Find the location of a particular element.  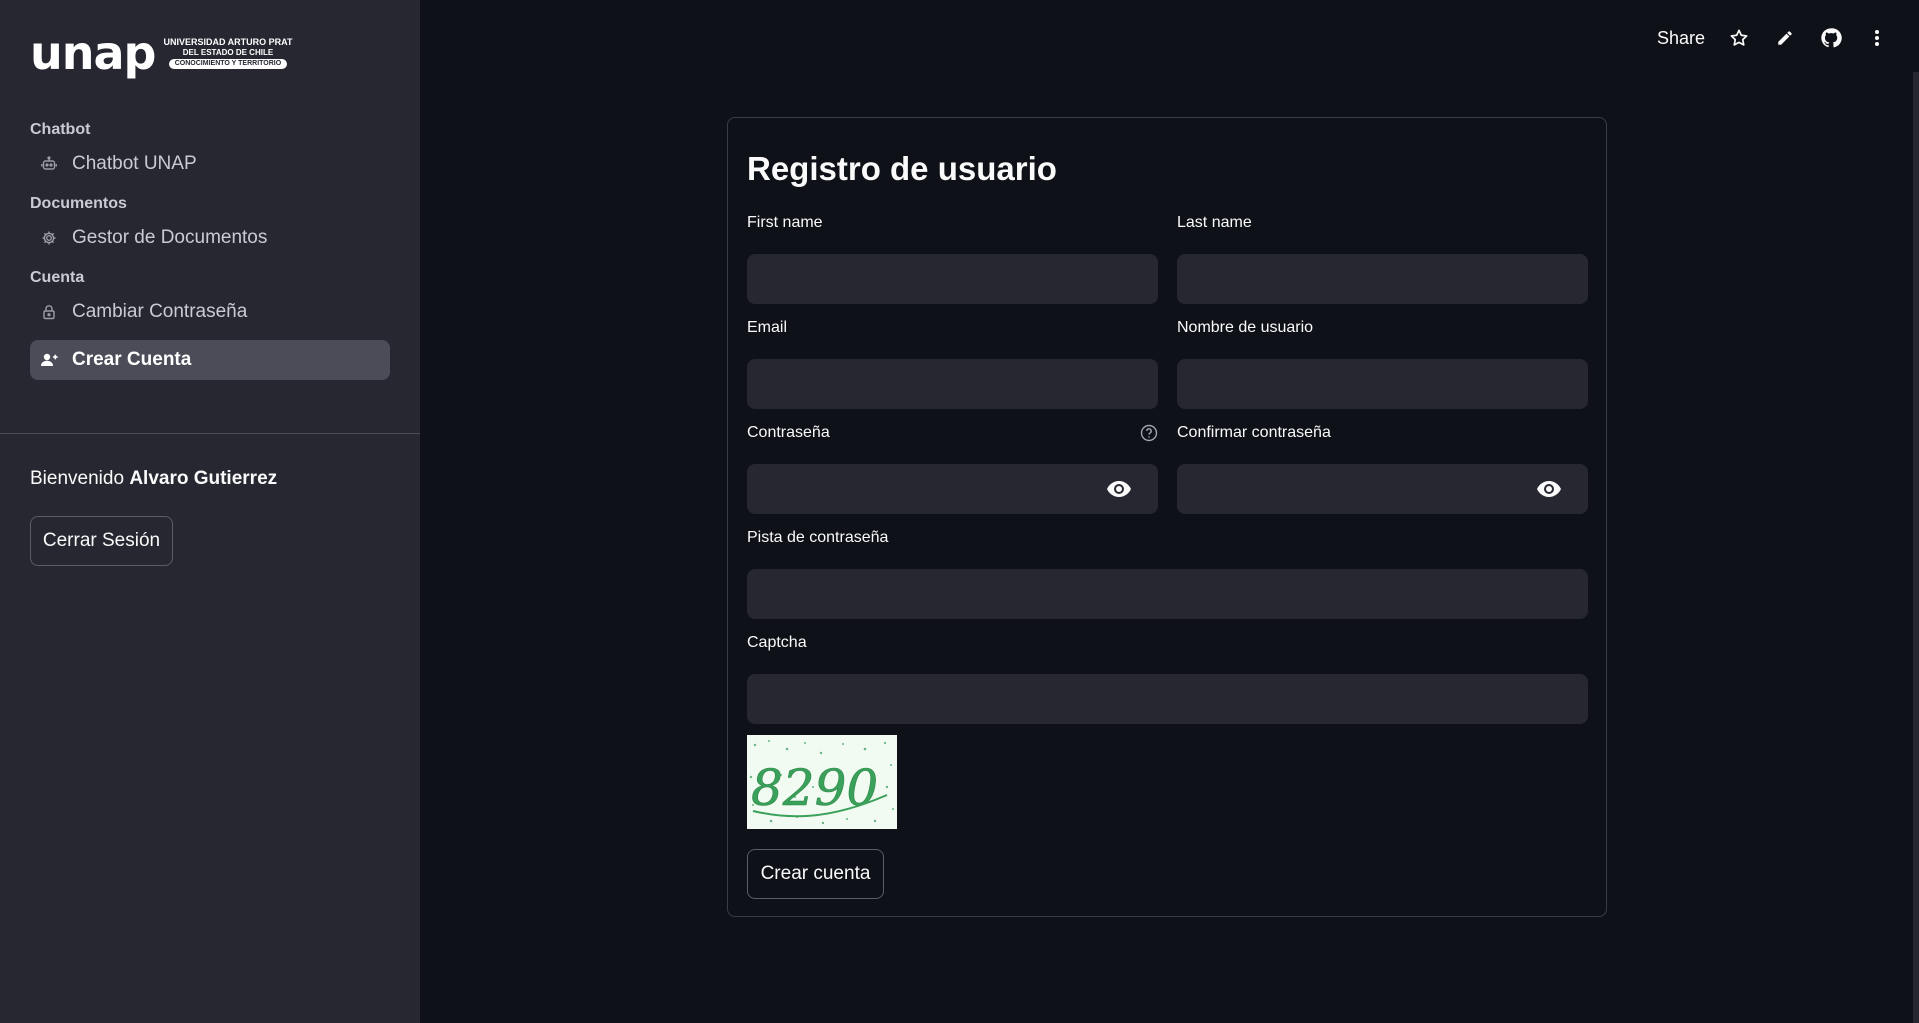

sidebar-item-gestor-documentos: Gestor de Documentos is located at coordinates (210, 238).